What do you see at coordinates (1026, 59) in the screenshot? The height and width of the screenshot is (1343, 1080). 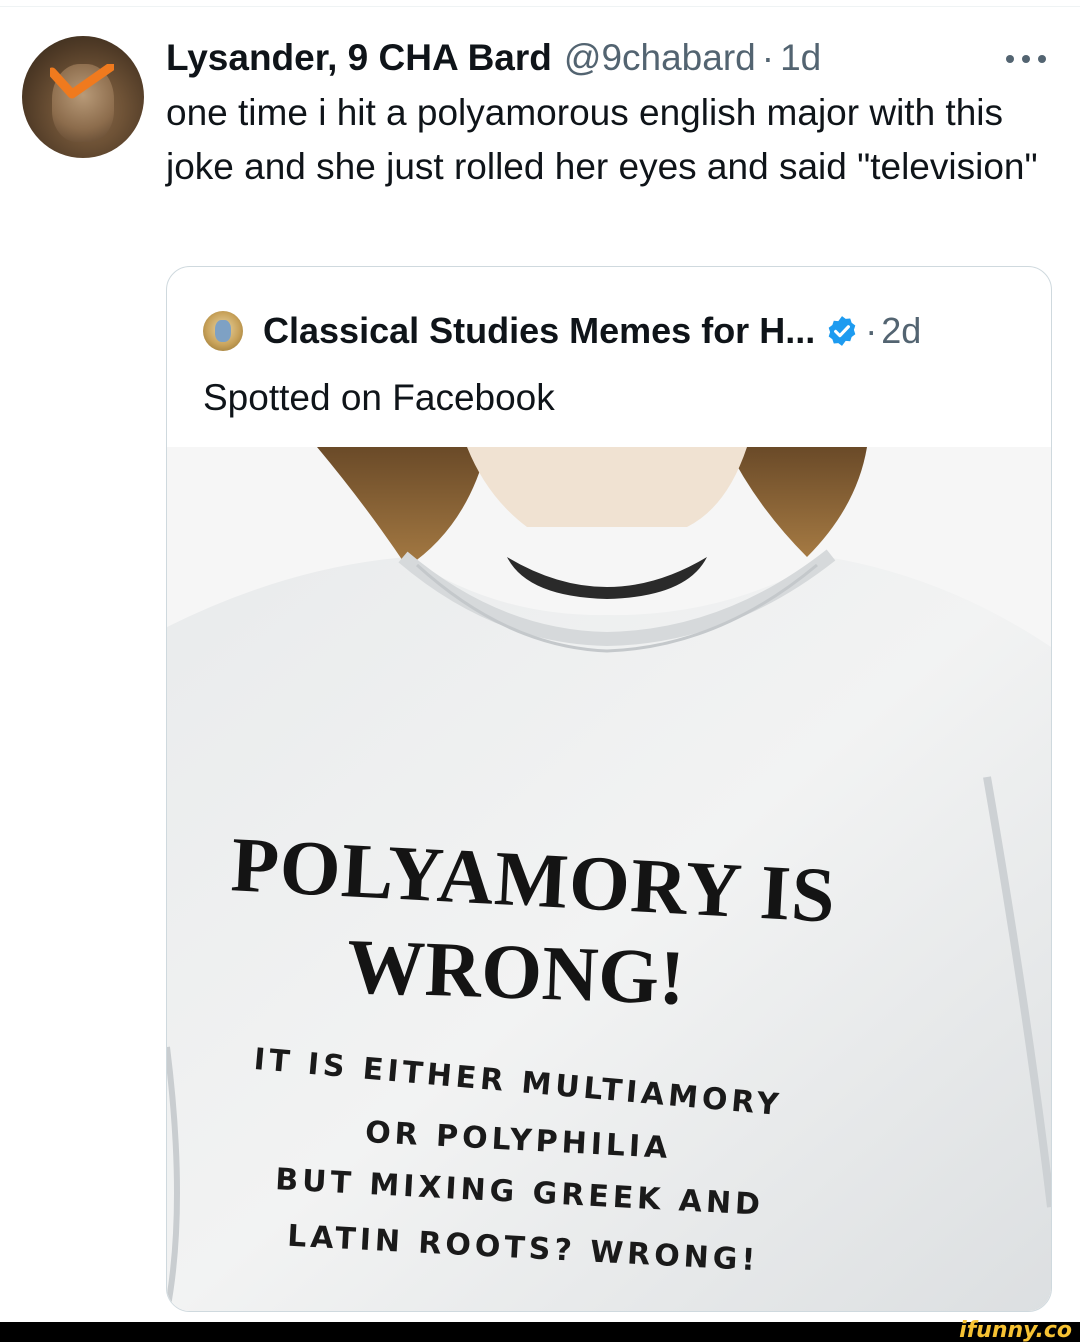 I see `more-icon` at bounding box center [1026, 59].